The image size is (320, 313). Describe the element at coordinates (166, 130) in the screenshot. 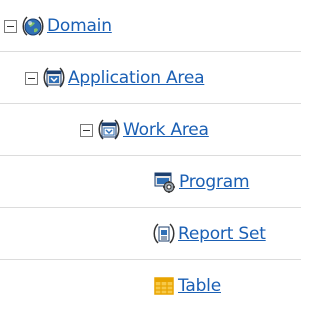

I see `tree-link-work-area: Work Area` at that location.